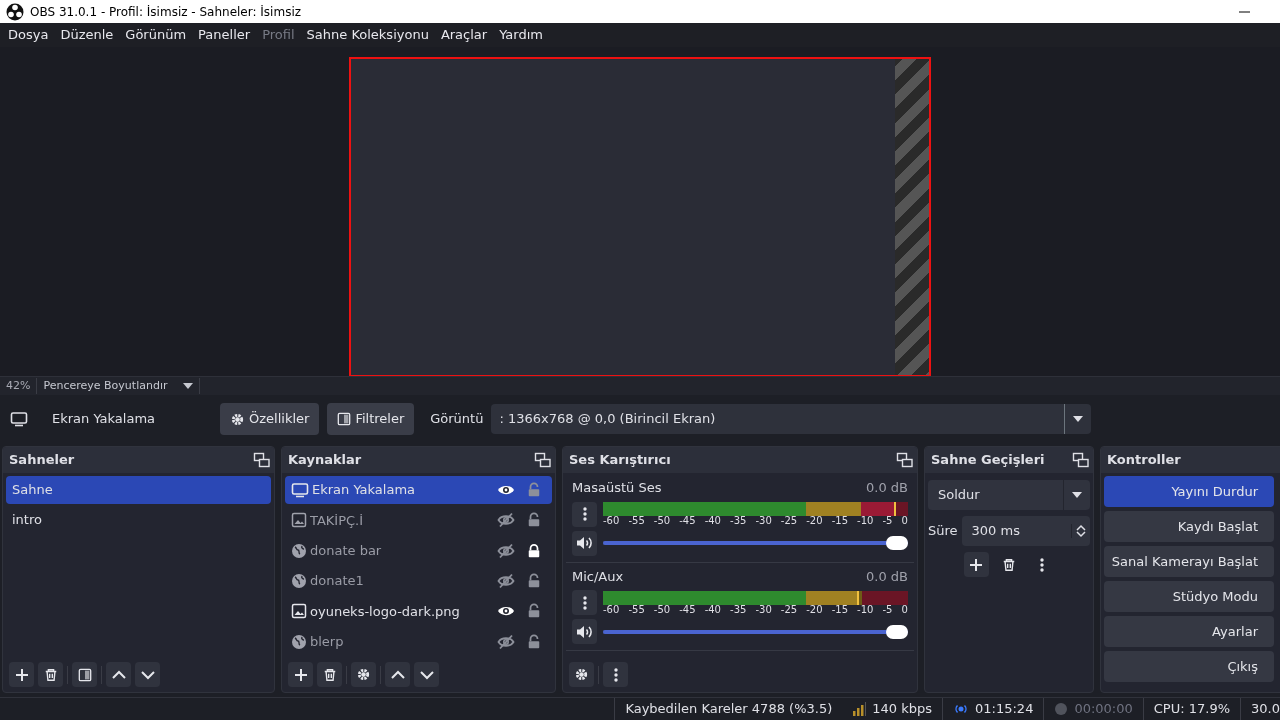 Image resolution: width=1280 pixels, height=720 pixels. I want to click on control-button: Stüdyo Modu, so click(1189, 596).